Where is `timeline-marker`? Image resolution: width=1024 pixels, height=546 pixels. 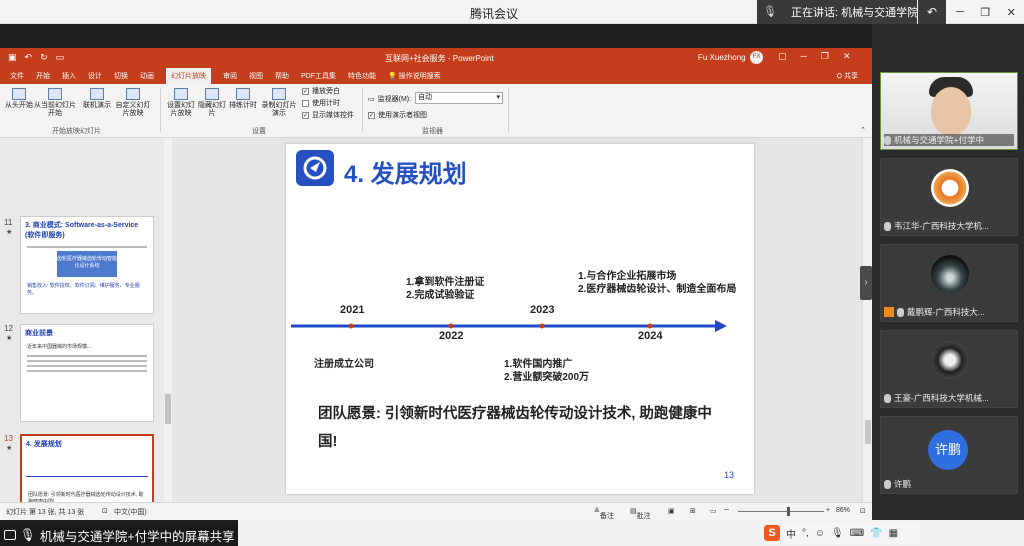
timeline-marker is located at coordinates (451, 326).